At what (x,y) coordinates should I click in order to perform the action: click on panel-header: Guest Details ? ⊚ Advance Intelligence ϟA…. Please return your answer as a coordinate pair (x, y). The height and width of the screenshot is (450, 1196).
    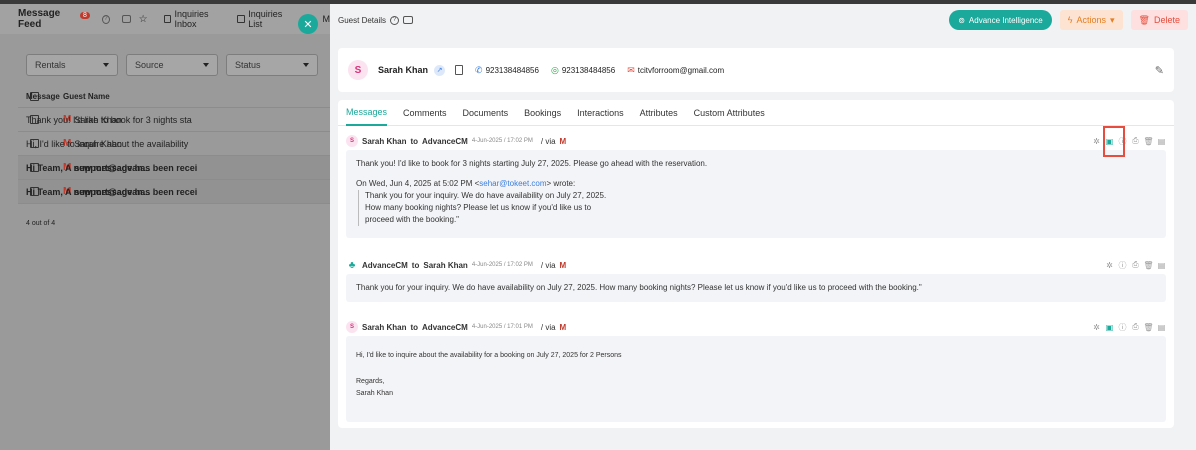
    Looking at the image, I should click on (763, 20).